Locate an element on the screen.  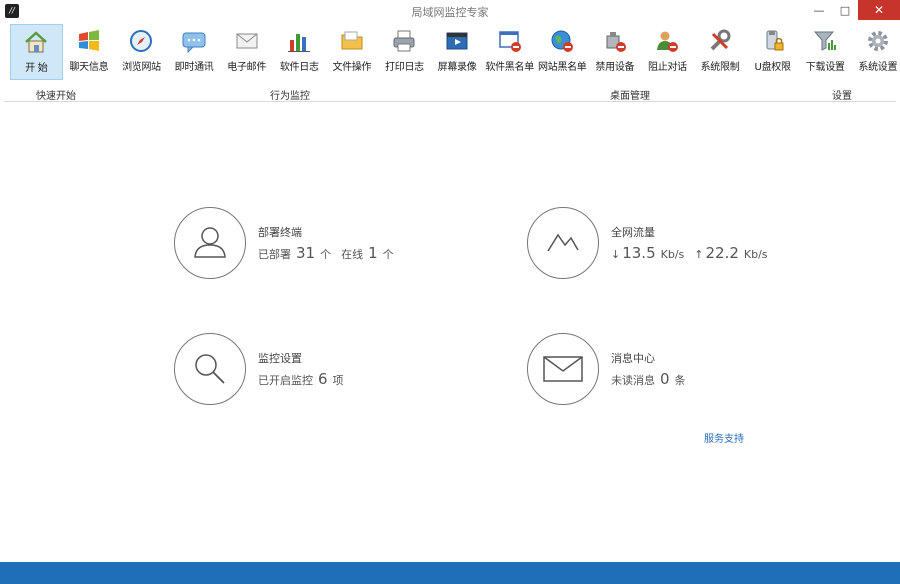
traffic-card: 全网流量 ↓ 13.5 Kb/s ↑ 22.2 Kb/s is located at coordinates (647, 243).